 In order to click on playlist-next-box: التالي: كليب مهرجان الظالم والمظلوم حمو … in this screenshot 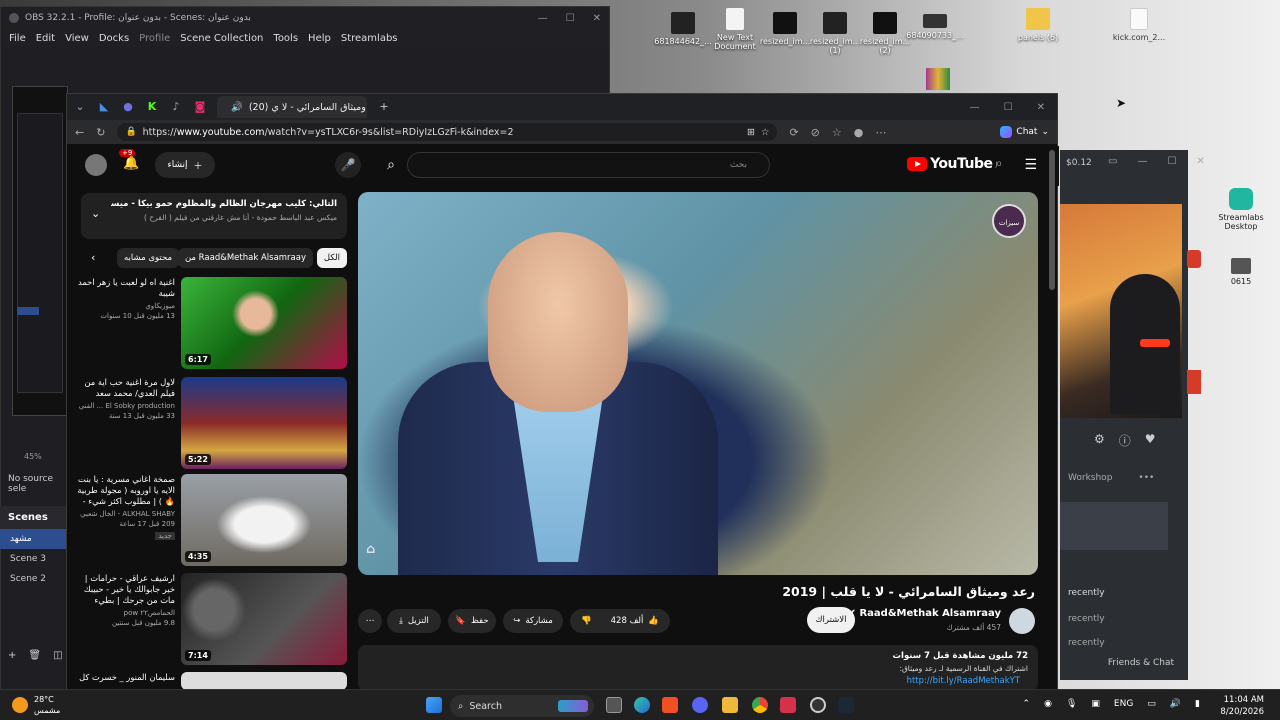, I will do `click(214, 216)`.